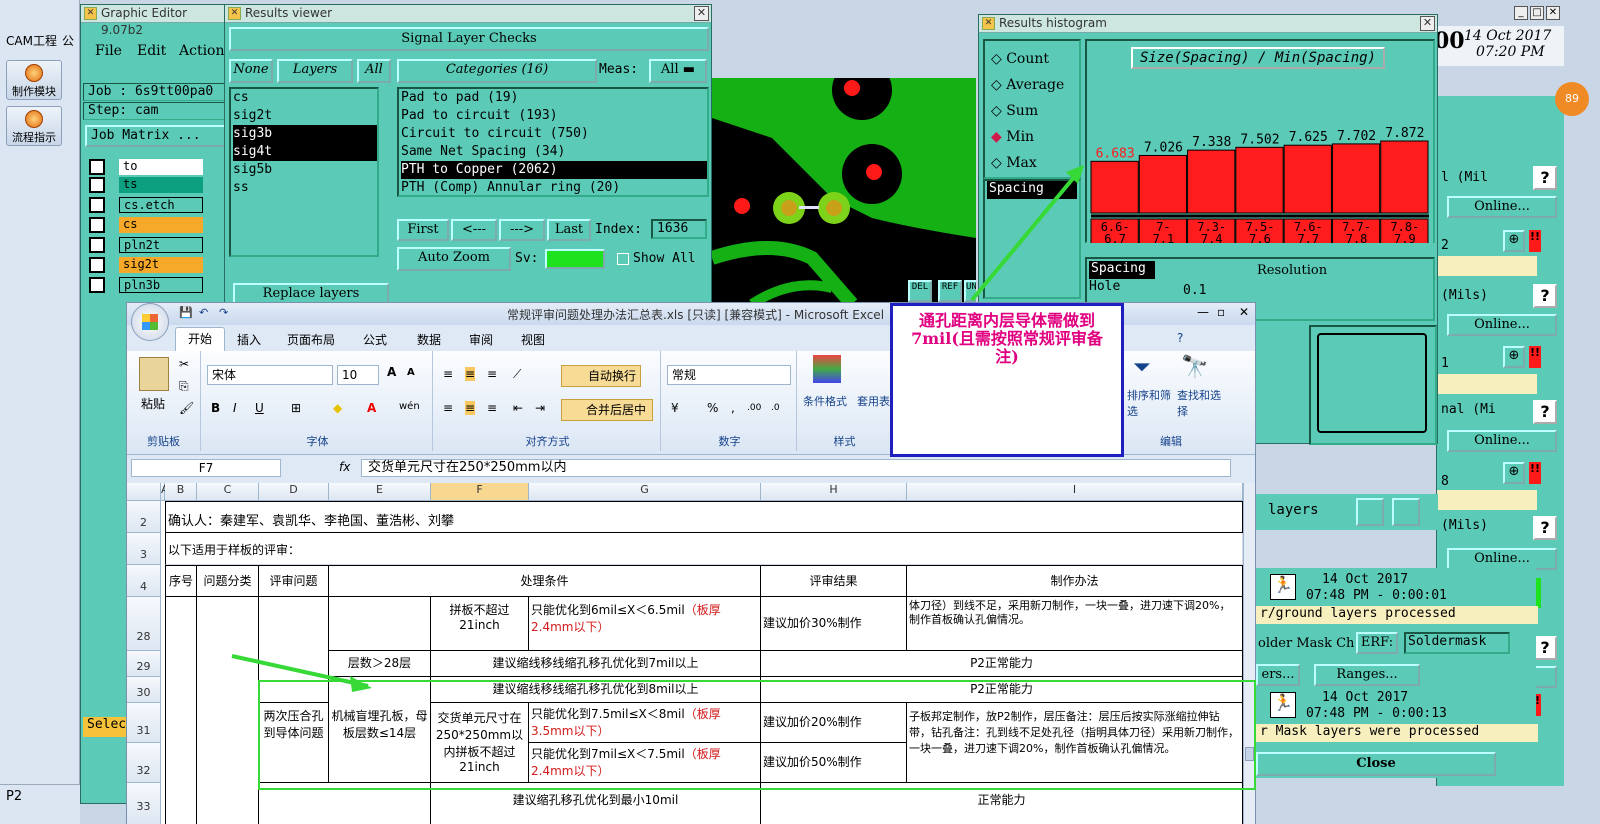  Describe the element at coordinates (448, 374) in the screenshot. I see `align-top-icon: ≡` at that location.